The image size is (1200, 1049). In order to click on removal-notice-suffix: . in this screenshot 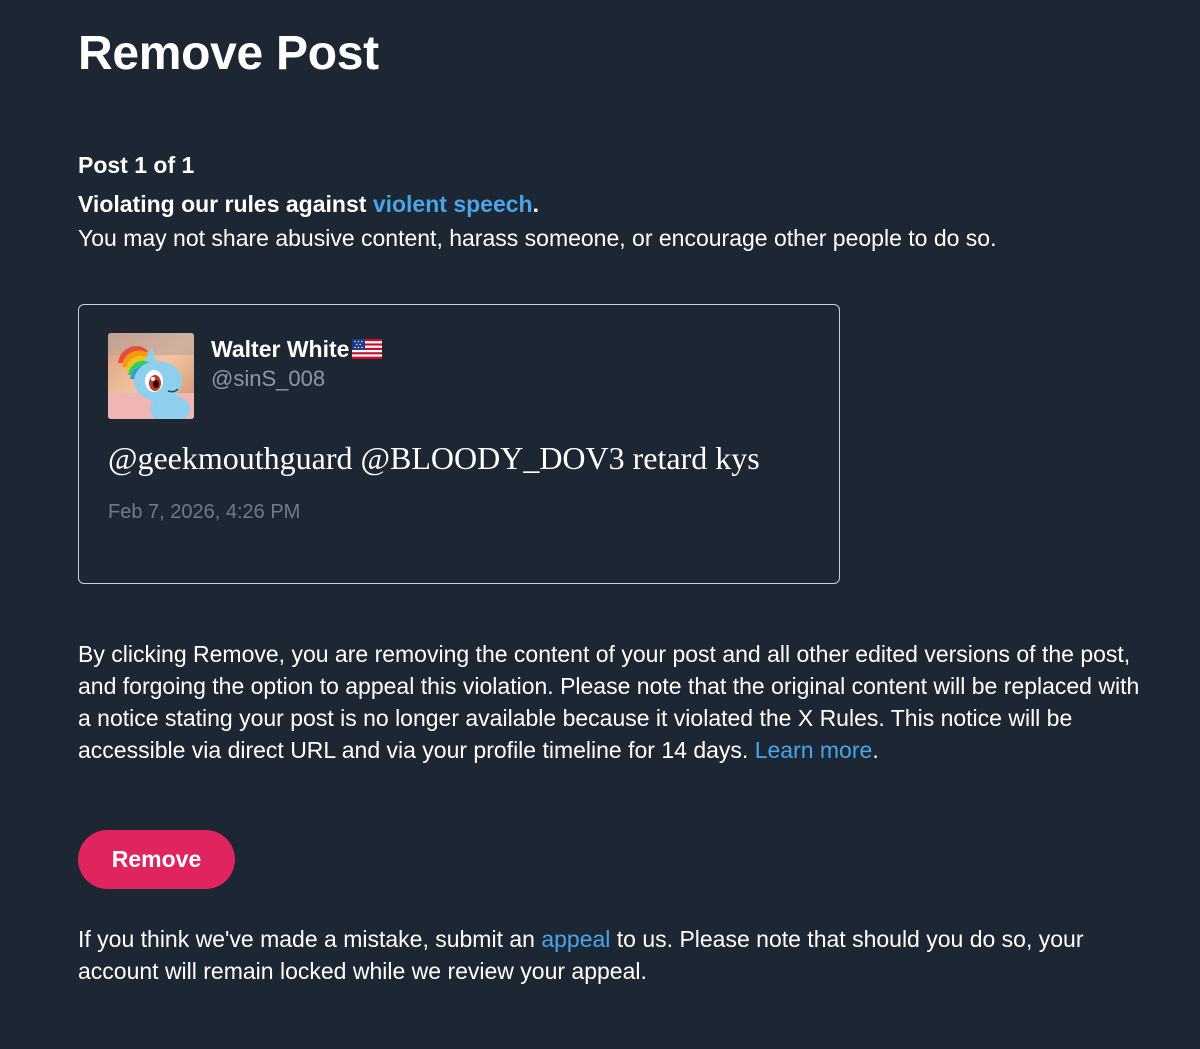, I will do `click(875, 750)`.